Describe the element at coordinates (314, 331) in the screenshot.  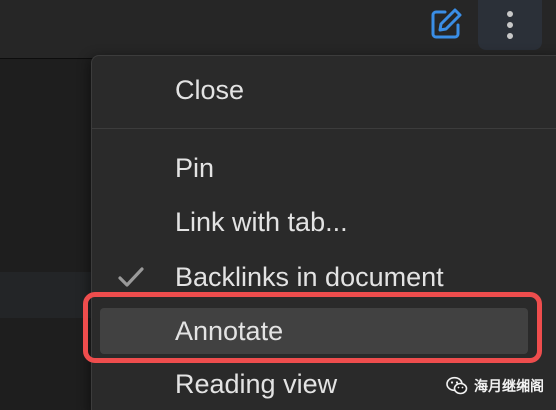
I see `menu-item-annotate: Annotate` at that location.